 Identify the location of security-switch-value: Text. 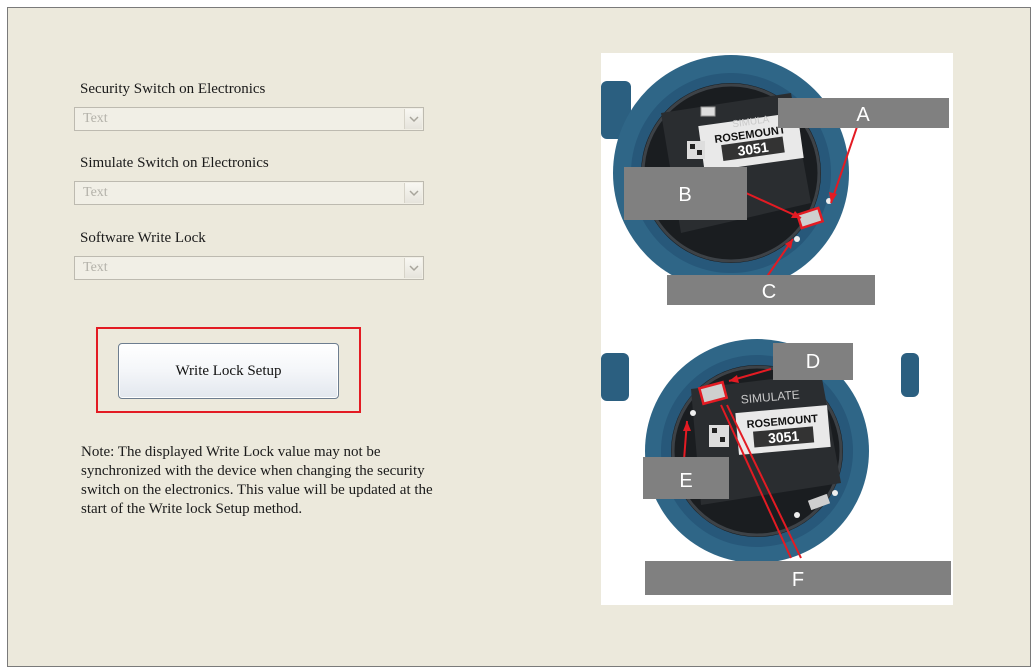
(95, 118).